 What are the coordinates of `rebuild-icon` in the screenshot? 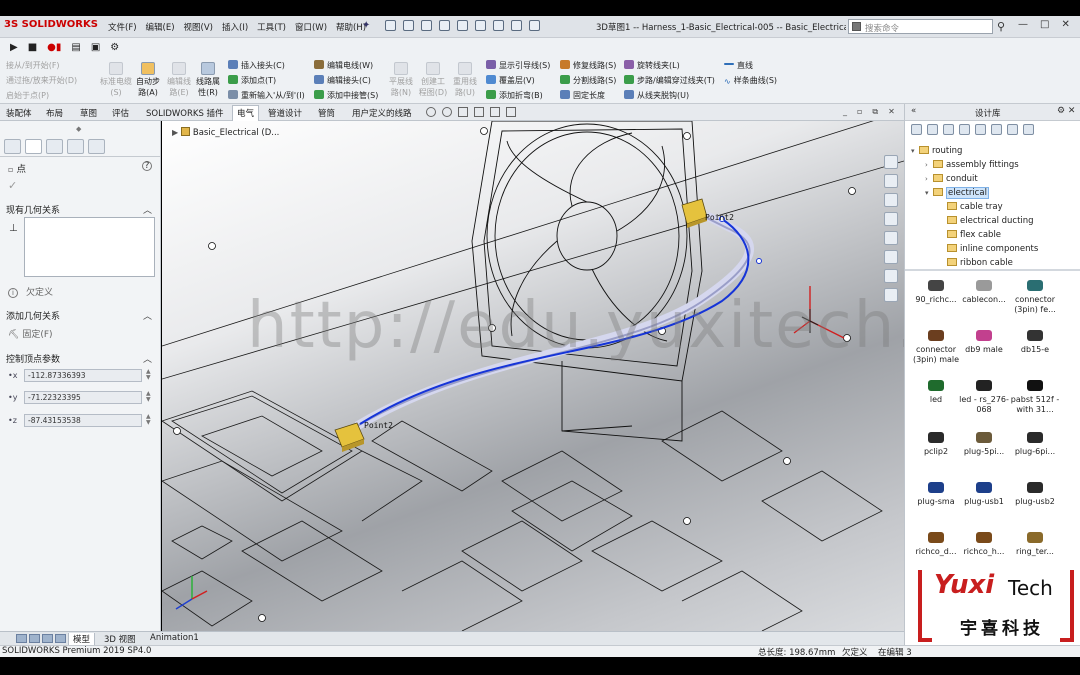 It's located at (516, 25).